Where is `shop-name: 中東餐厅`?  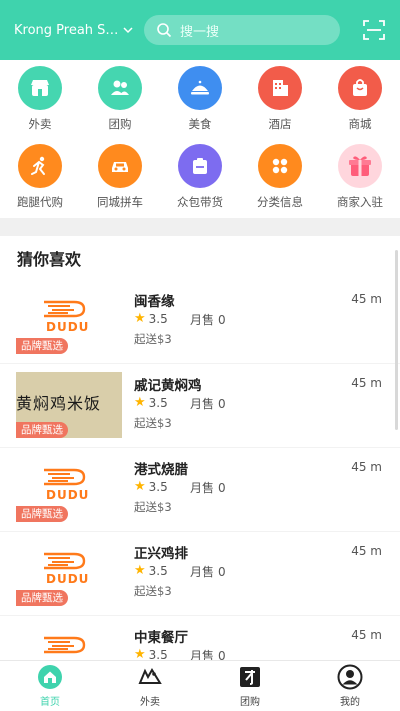
shop-name: 中東餐厅 is located at coordinates (161, 638).